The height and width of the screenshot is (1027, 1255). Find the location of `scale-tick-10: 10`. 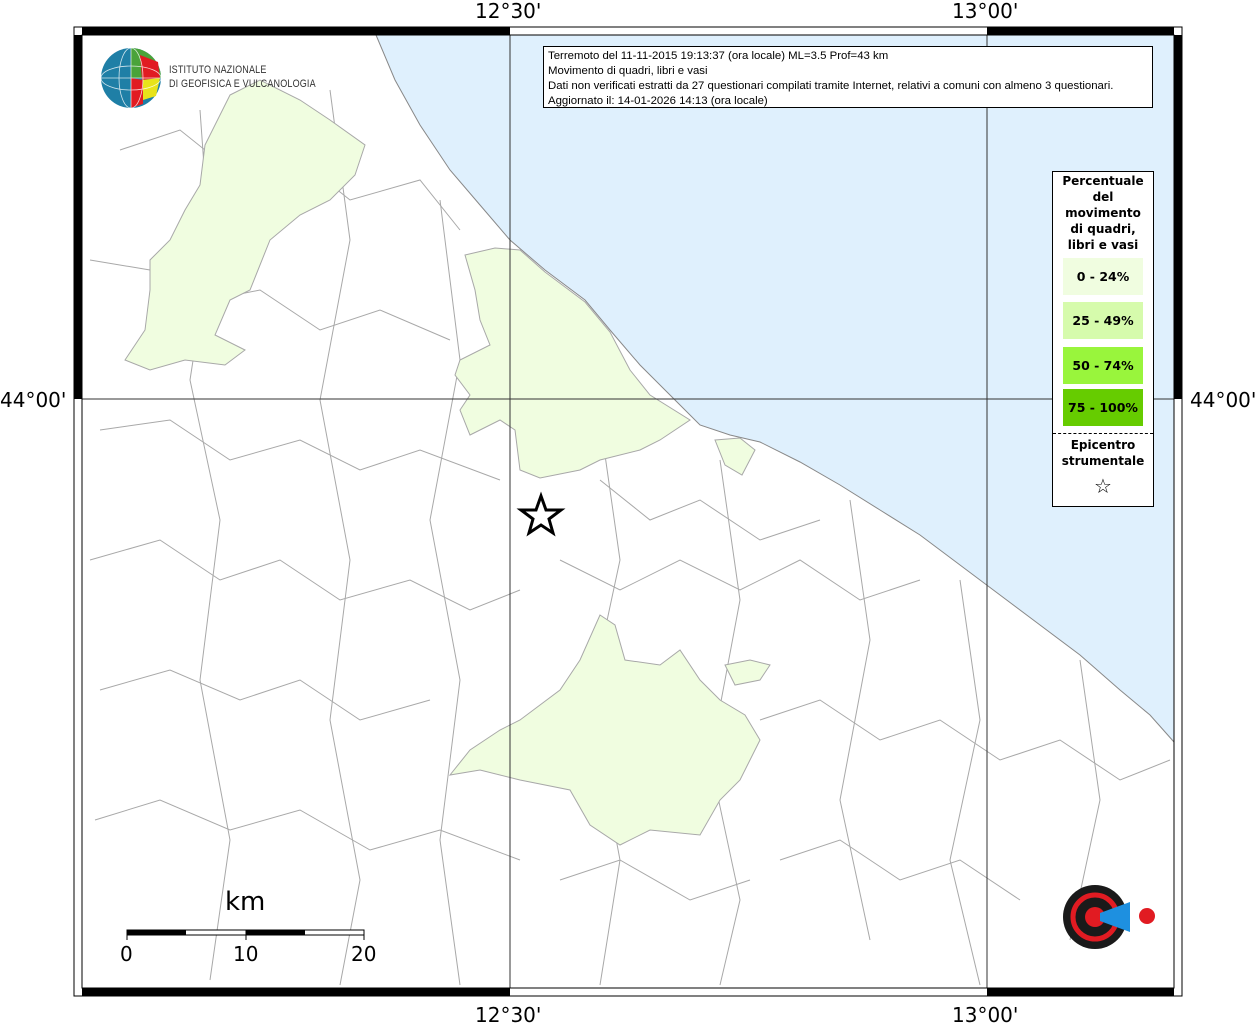

scale-tick-10: 10 is located at coordinates (246, 954).